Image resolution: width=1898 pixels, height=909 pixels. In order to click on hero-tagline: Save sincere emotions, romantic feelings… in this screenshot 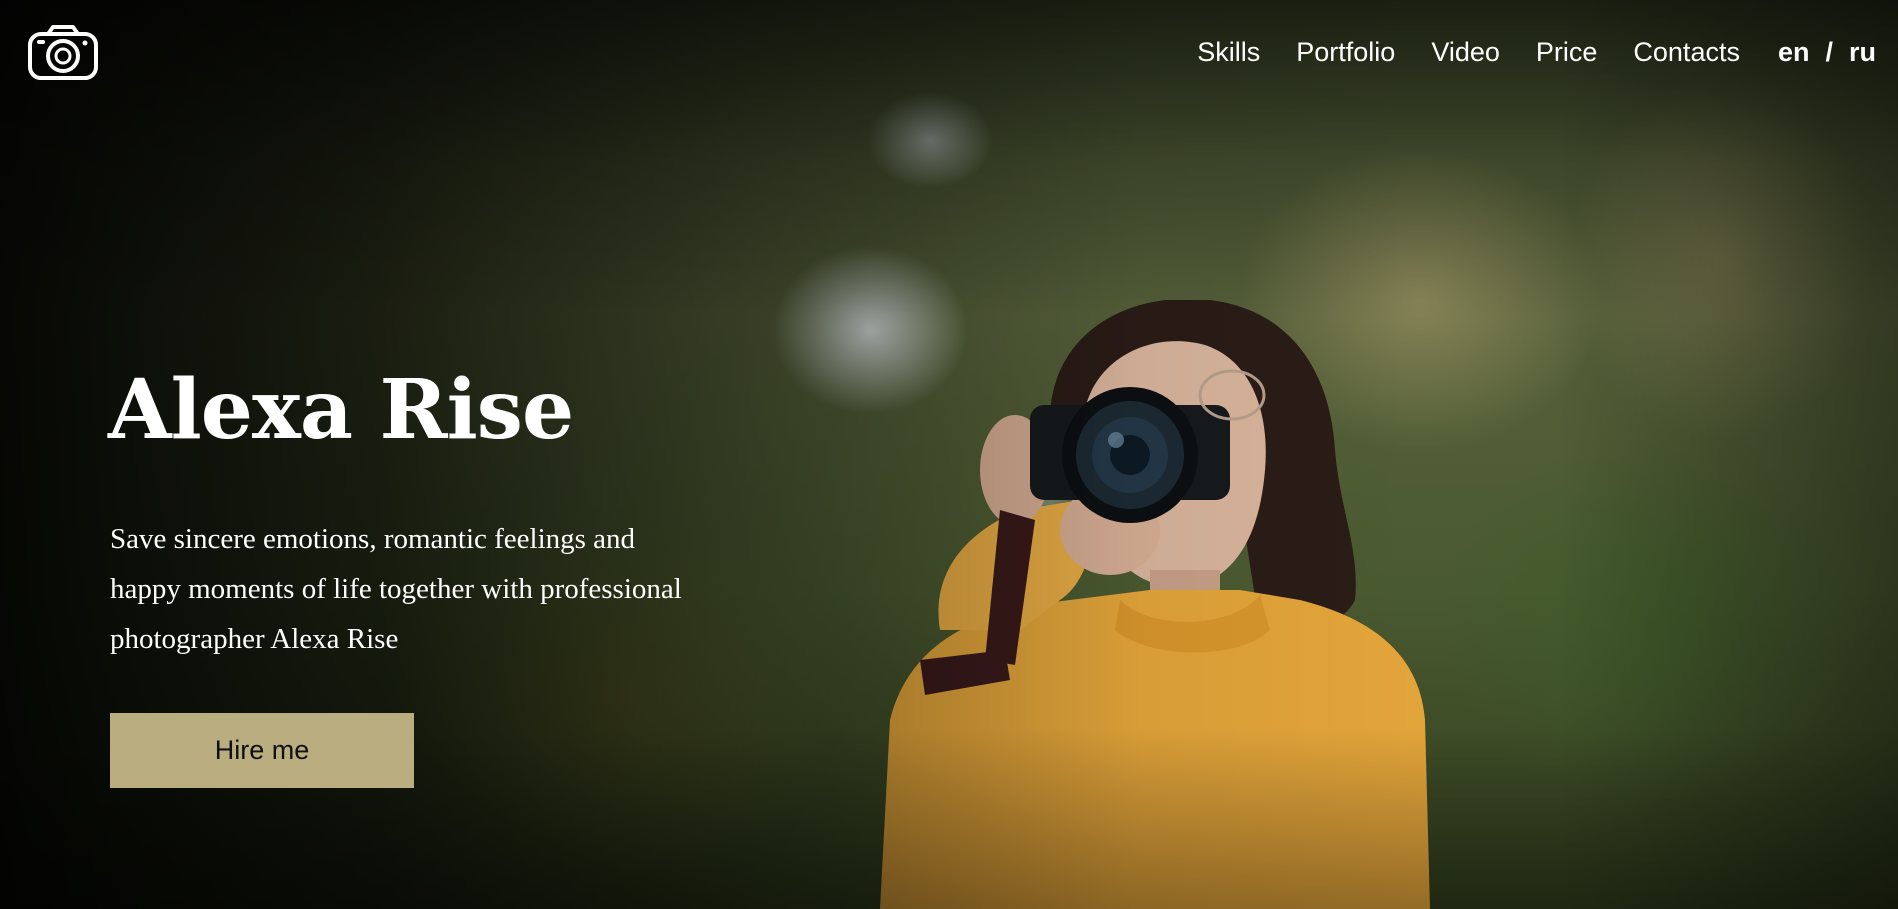, I will do `click(396, 589)`.